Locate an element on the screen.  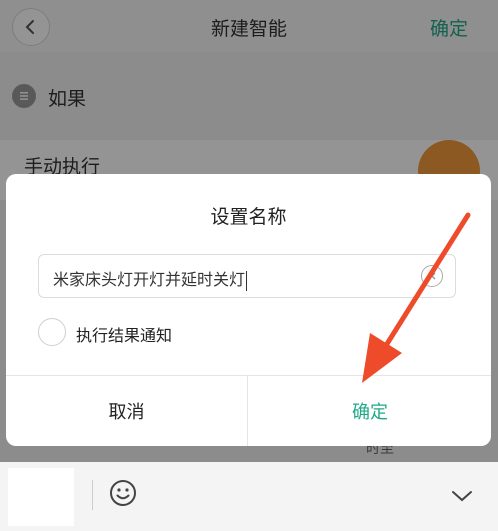
notify-label: 执行结果通知 is located at coordinates (124, 335).